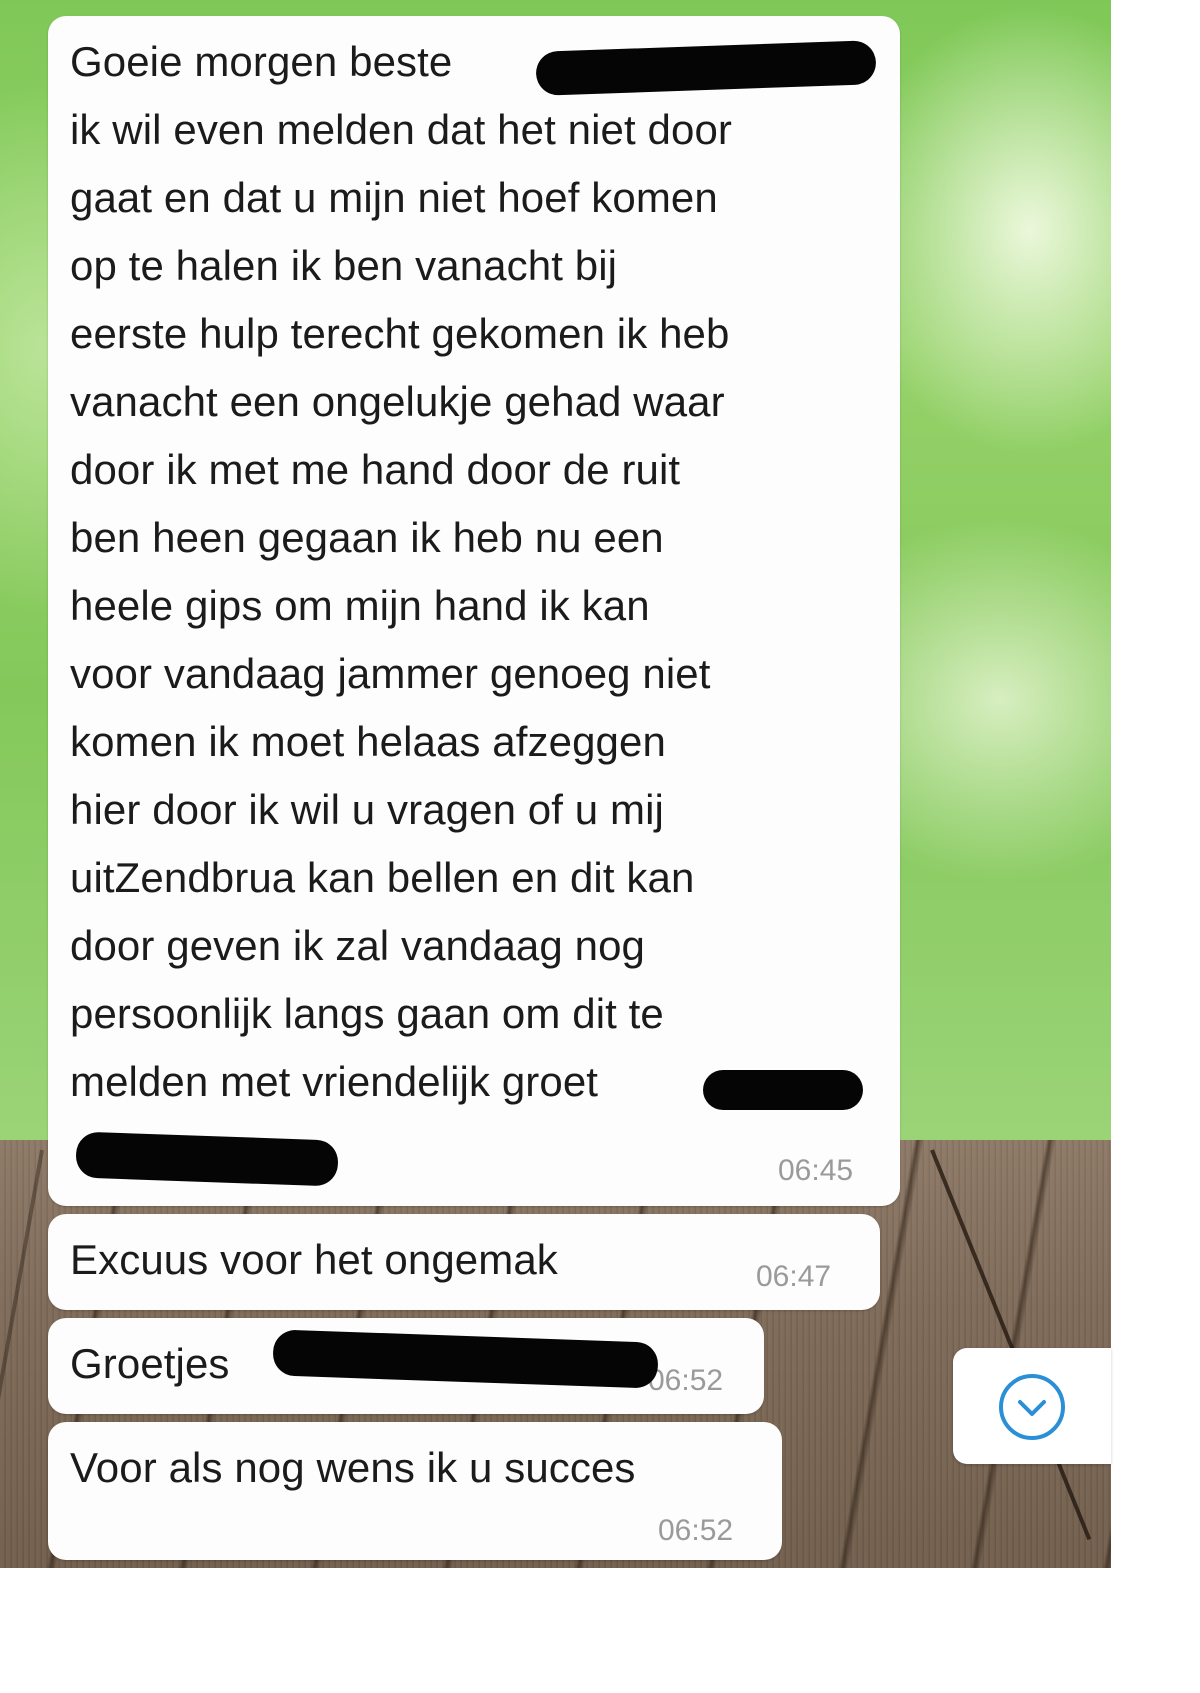 Image resolution: width=1200 pixels, height=1693 pixels. Describe the element at coordinates (353, 1467) in the screenshot. I see `message-text: Voor als nog wens ik u succes` at that location.